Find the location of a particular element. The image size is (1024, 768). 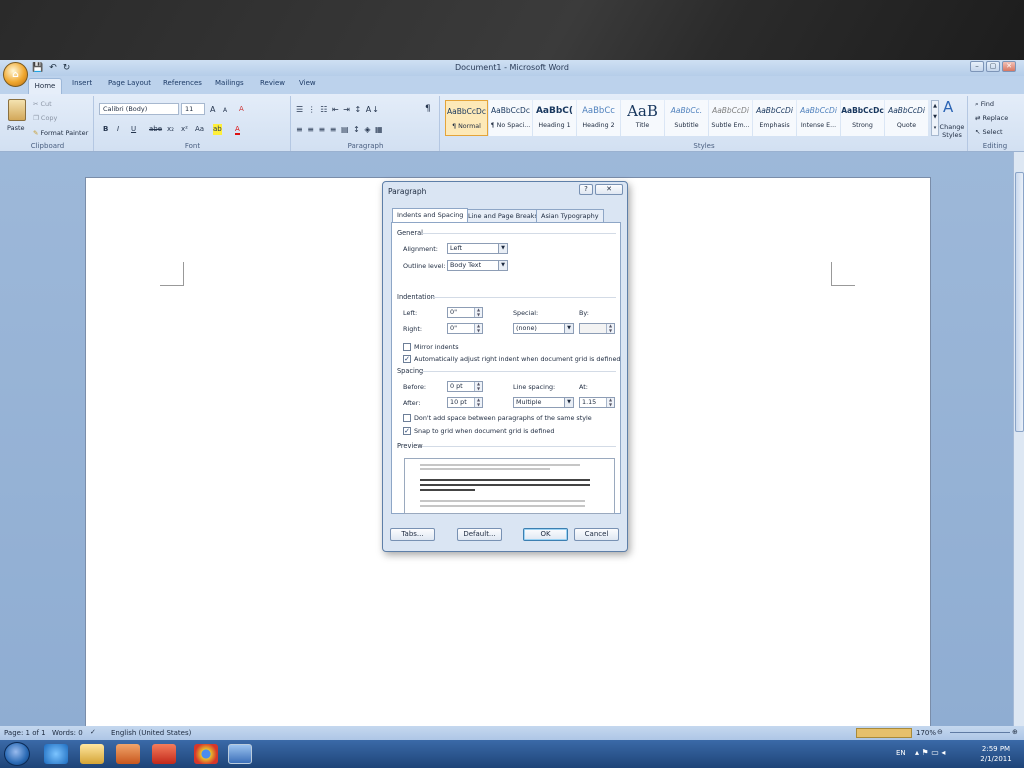

change-case-button: Aa is located at coordinates (199, 129).